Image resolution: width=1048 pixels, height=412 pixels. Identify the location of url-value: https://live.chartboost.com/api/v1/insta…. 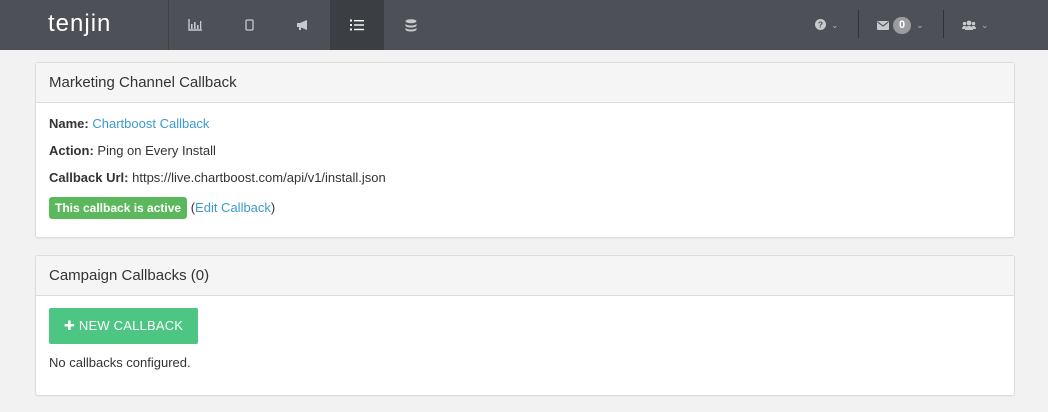
(259, 177).